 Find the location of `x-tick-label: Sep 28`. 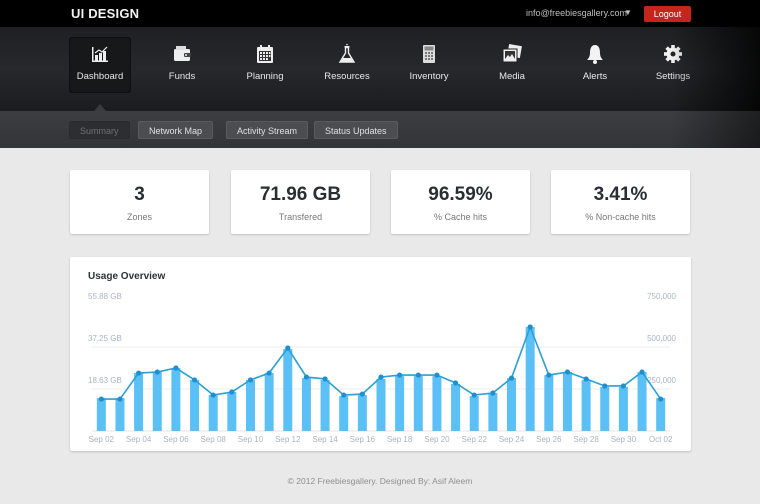

x-tick-label: Sep 28 is located at coordinates (586, 439).